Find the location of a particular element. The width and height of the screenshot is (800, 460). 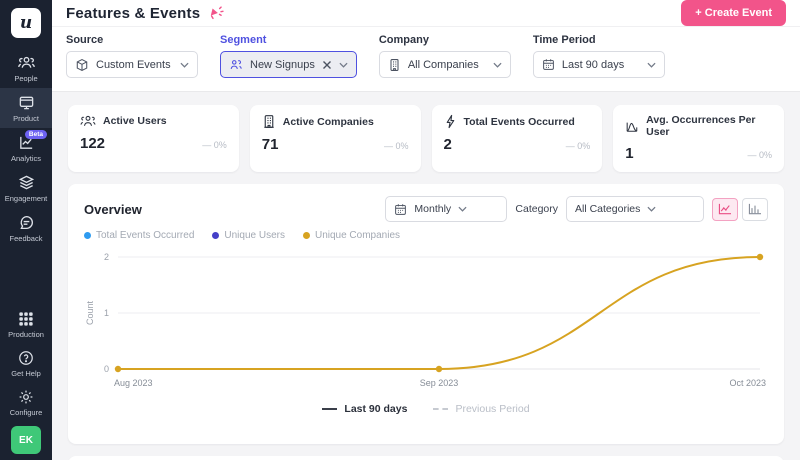

sidebar-item-label: Configure is located at coordinates (26, 412).